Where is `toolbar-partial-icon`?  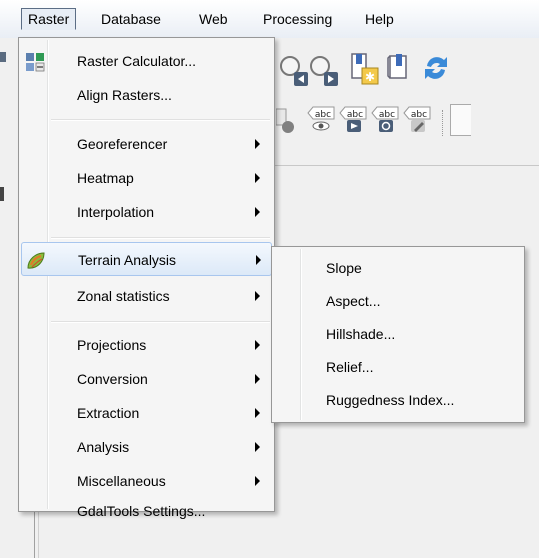 toolbar-partial-icon is located at coordinates (460, 120).